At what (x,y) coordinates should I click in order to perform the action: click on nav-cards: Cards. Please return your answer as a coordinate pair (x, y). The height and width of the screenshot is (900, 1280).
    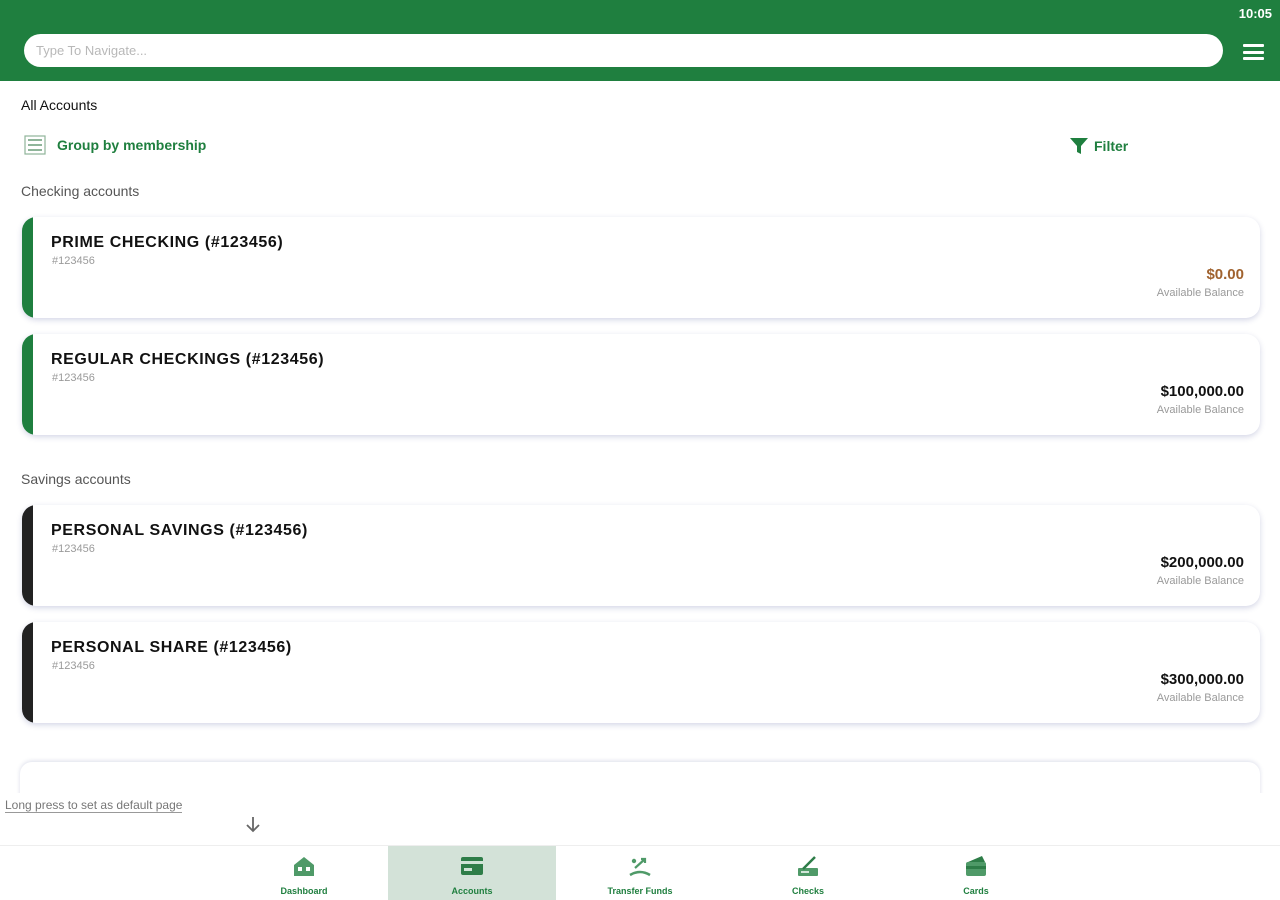
    Looking at the image, I should click on (976, 873).